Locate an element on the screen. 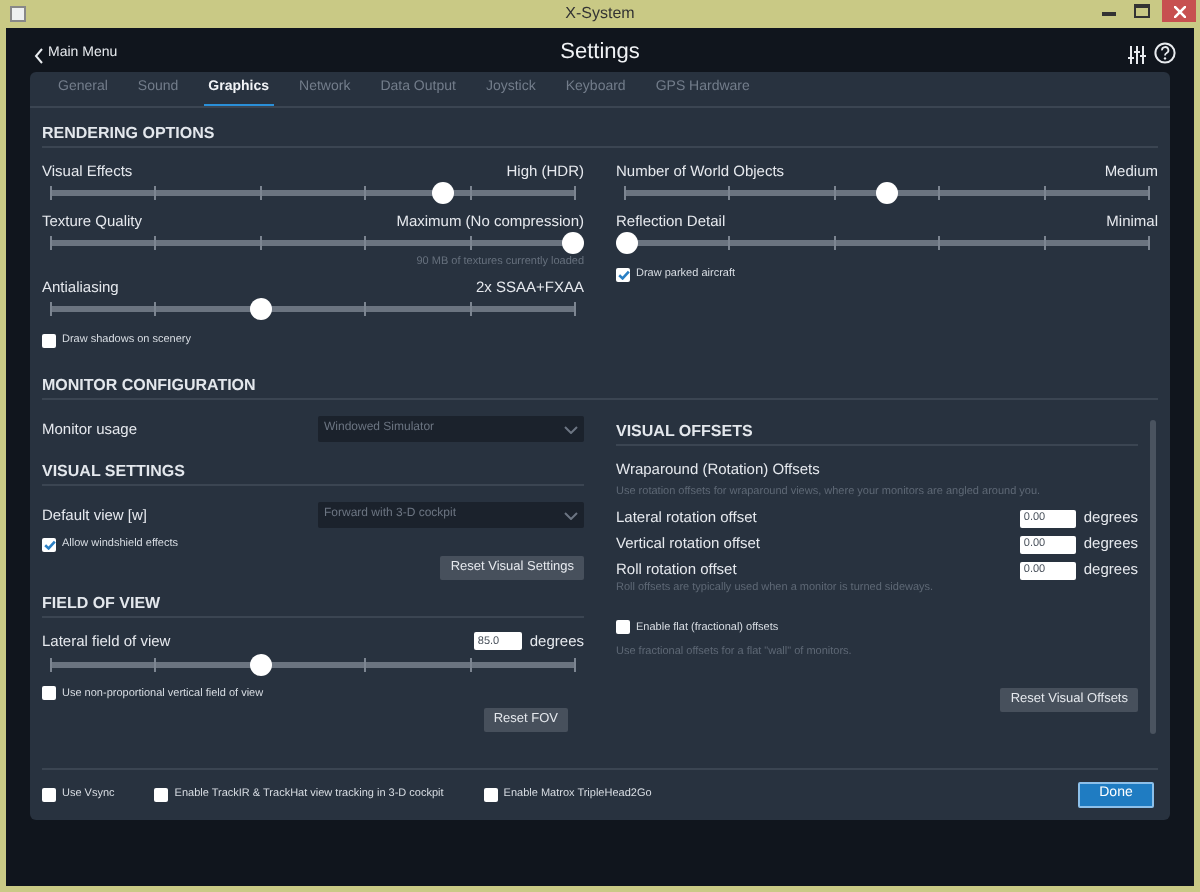 Image resolution: width=1200 pixels, height=892 pixels. close-button is located at coordinates (1179, 11).